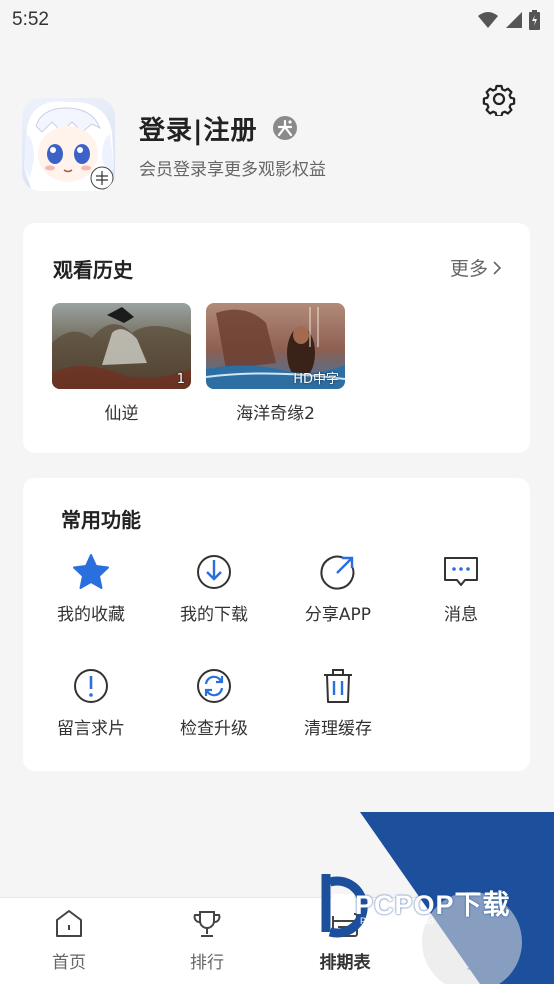 Image resolution: width=554 pixels, height=984 pixels. What do you see at coordinates (277, 20) in the screenshot?
I see `status-bar: 5:52` at bounding box center [277, 20].